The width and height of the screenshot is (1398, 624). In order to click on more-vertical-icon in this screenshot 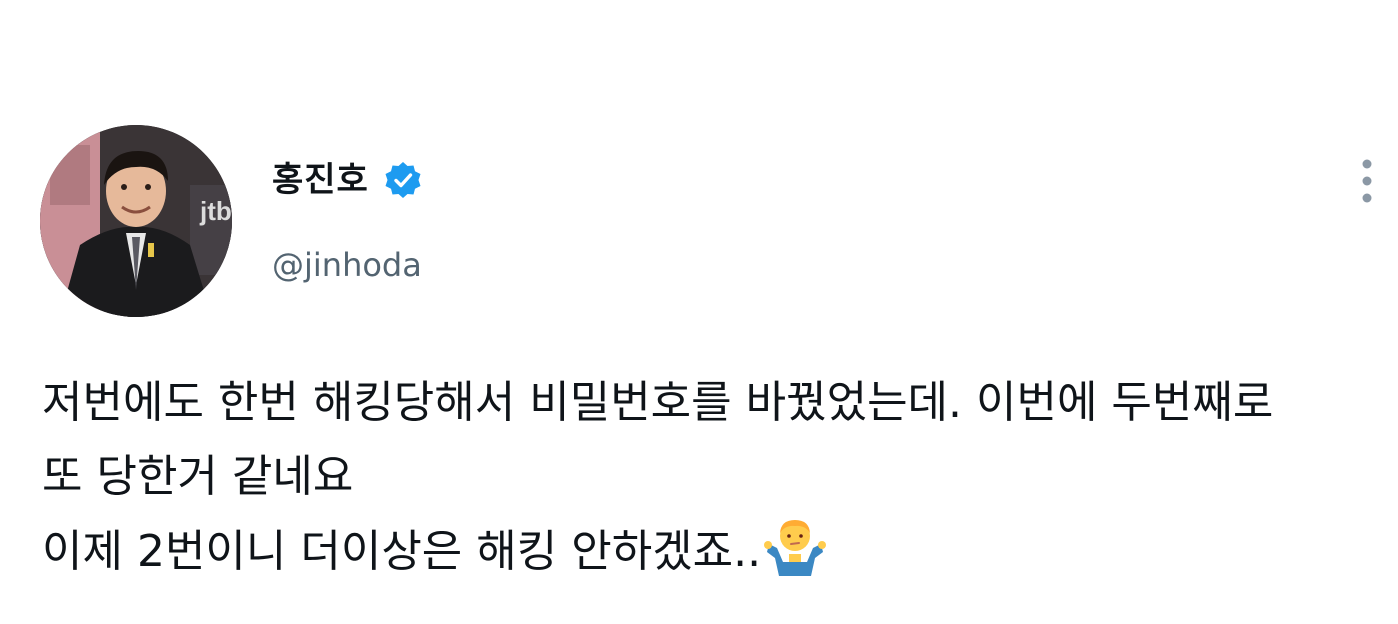, I will do `click(1367, 181)`.